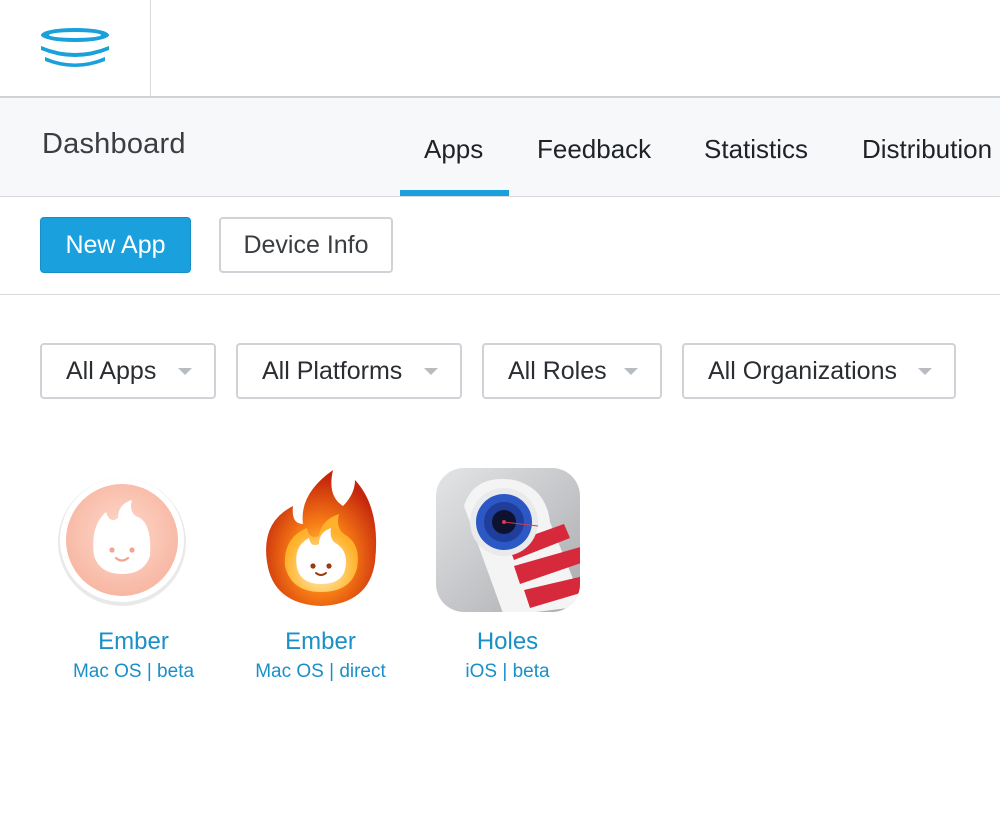  What do you see at coordinates (802, 370) in the screenshot?
I see `filter-label: All Organizations` at bounding box center [802, 370].